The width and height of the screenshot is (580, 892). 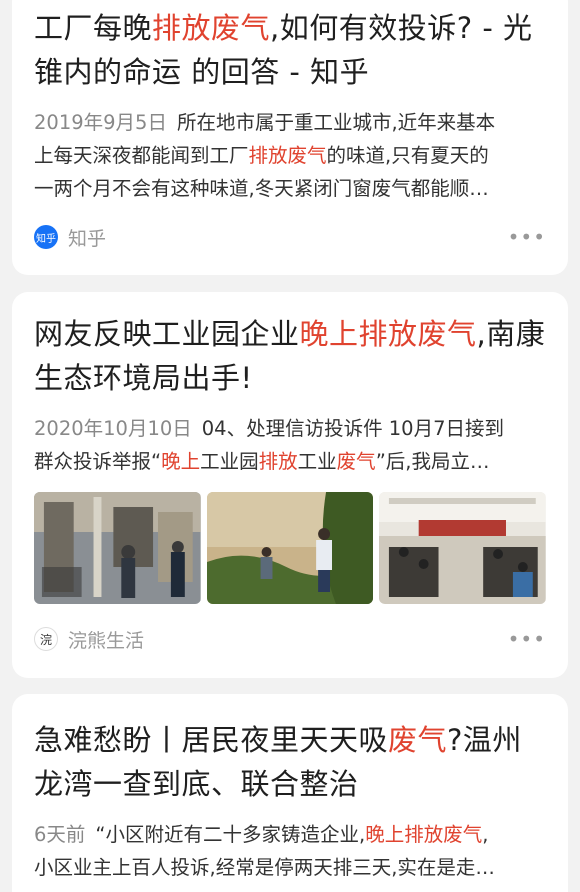 What do you see at coordinates (100, 122) in the screenshot?
I see `result-date: 2019年9月5日` at bounding box center [100, 122].